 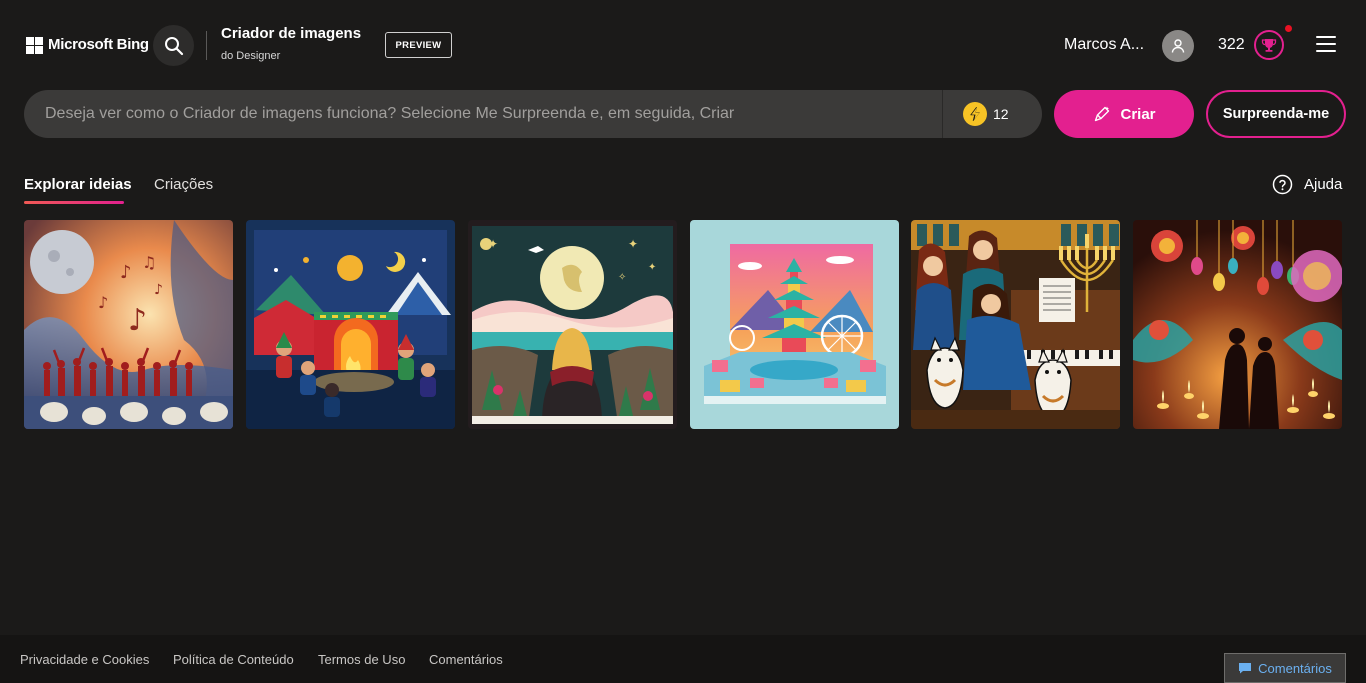 What do you see at coordinates (1288, 28) in the screenshot?
I see `notification-dot` at bounding box center [1288, 28].